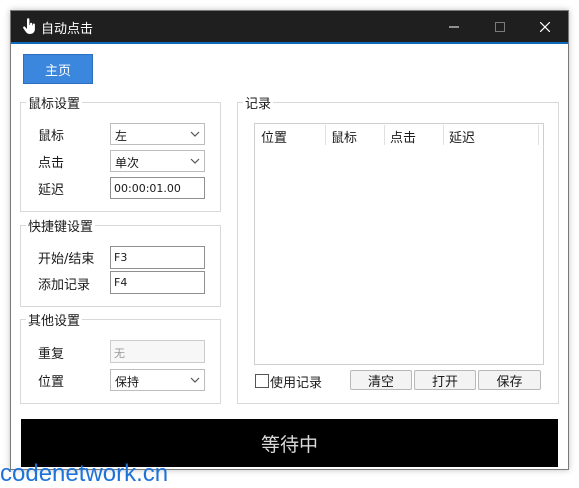  I want to click on column-header-click: 点击, so click(414, 135).